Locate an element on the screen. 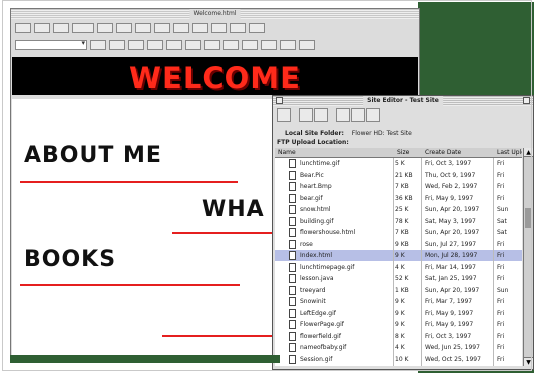 The height and width of the screenshot is (373, 534). scroll-down-arrow-icon: ▼ is located at coordinates (528, 361).